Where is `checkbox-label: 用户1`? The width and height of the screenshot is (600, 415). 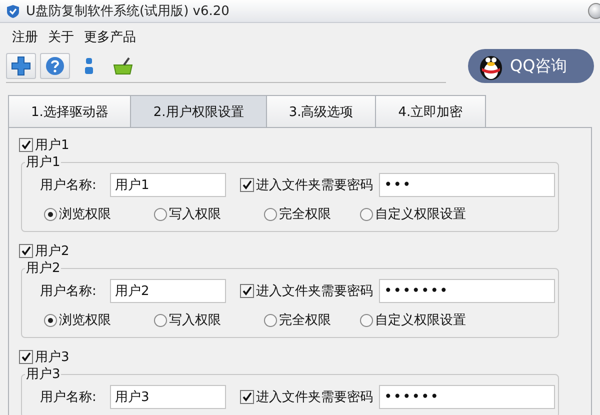 checkbox-label: 用户1 is located at coordinates (52, 145).